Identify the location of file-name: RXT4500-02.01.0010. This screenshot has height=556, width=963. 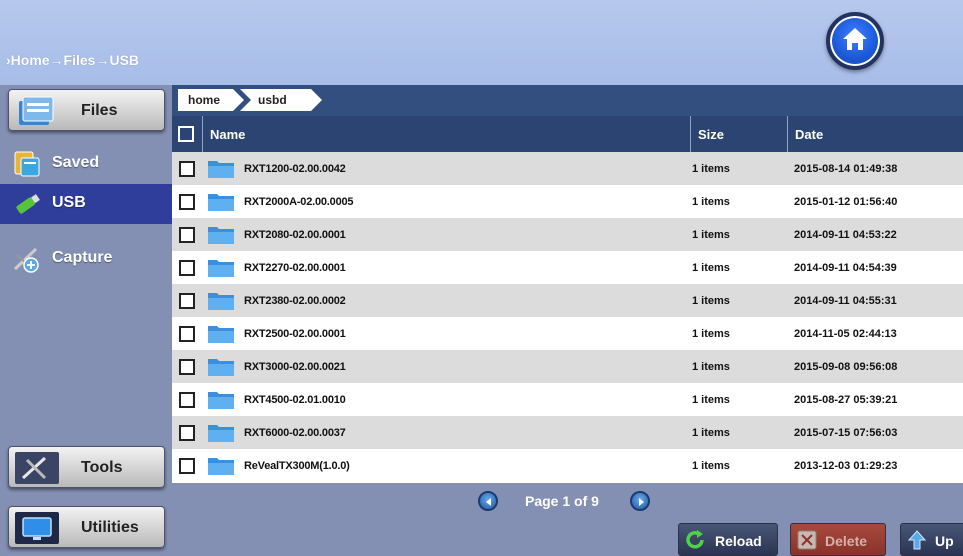
(295, 400).